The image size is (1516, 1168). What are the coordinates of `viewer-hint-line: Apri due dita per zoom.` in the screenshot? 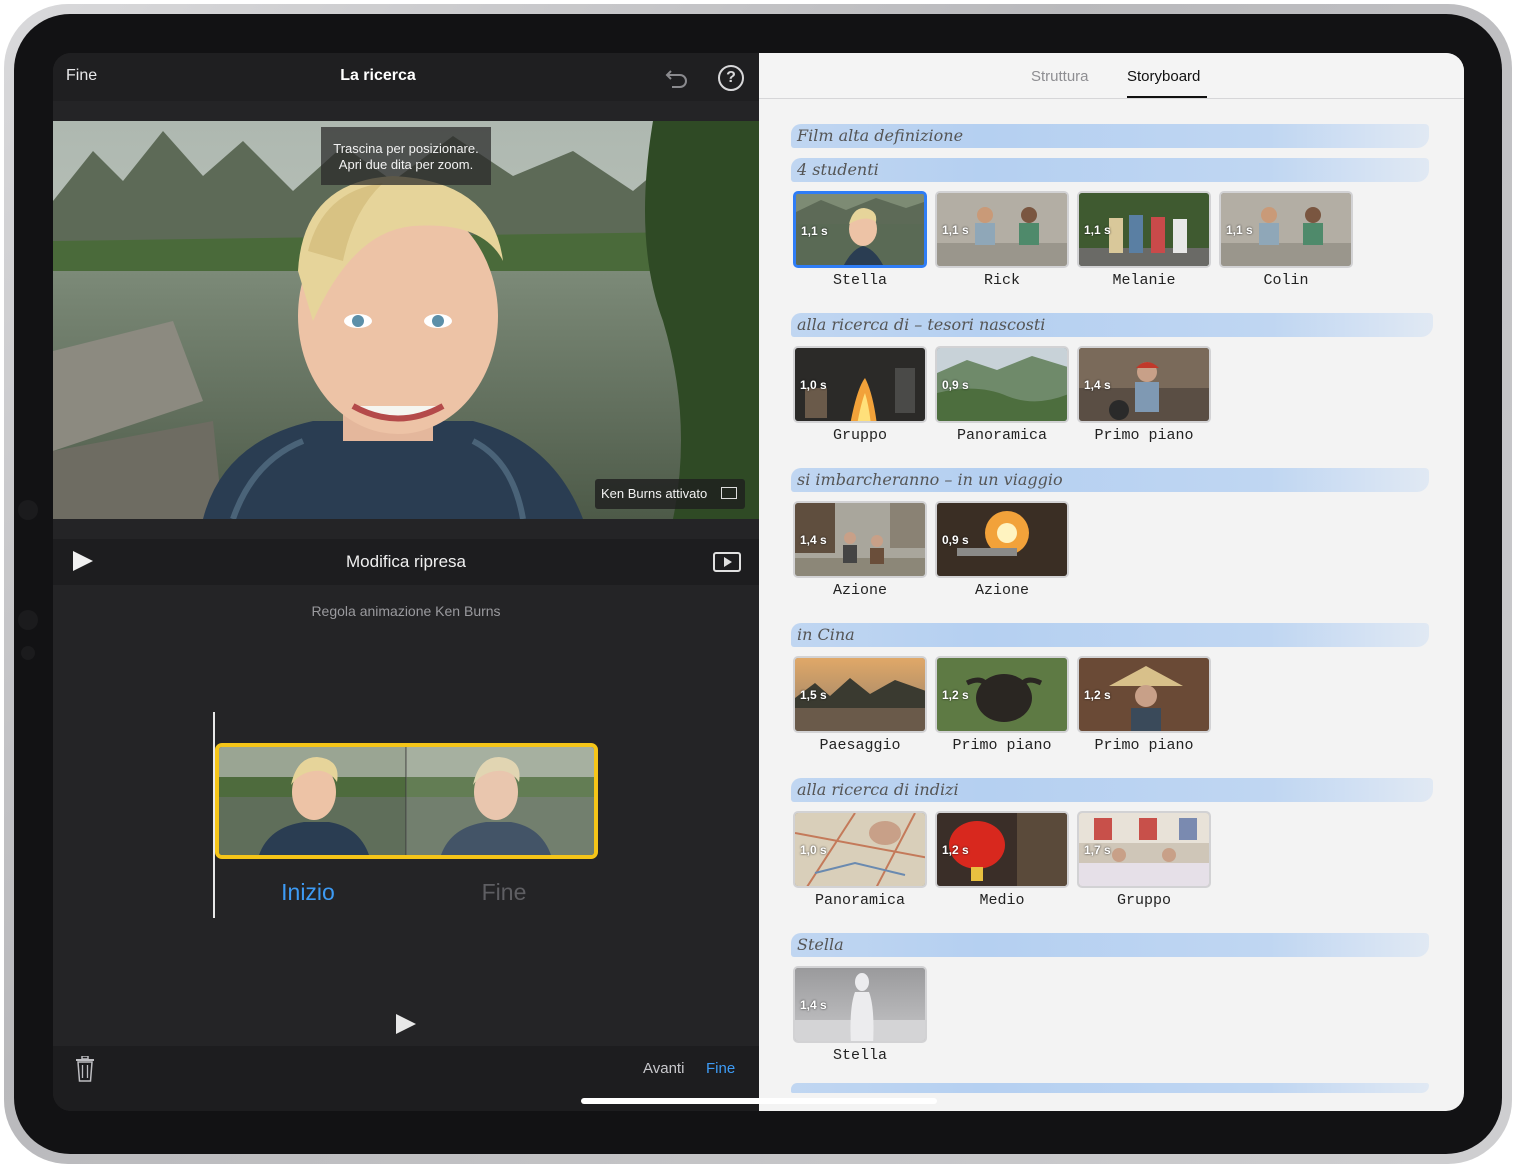 It's located at (406, 164).